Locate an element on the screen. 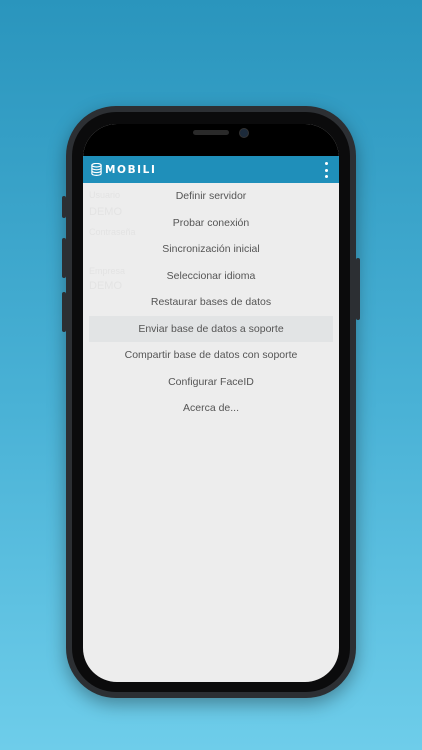 Image resolution: width=422 pixels, height=750 pixels. notch-camera is located at coordinates (244, 133).